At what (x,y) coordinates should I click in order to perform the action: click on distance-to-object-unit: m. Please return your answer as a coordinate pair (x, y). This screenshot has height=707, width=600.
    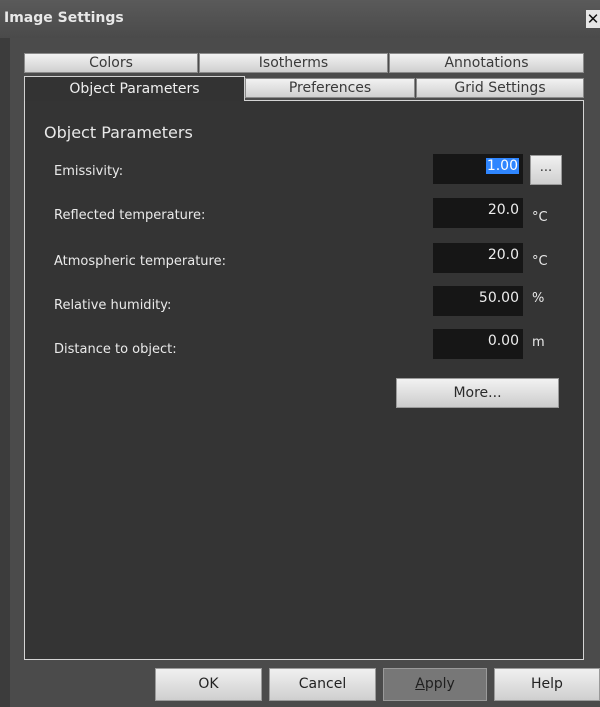
    Looking at the image, I should click on (538, 342).